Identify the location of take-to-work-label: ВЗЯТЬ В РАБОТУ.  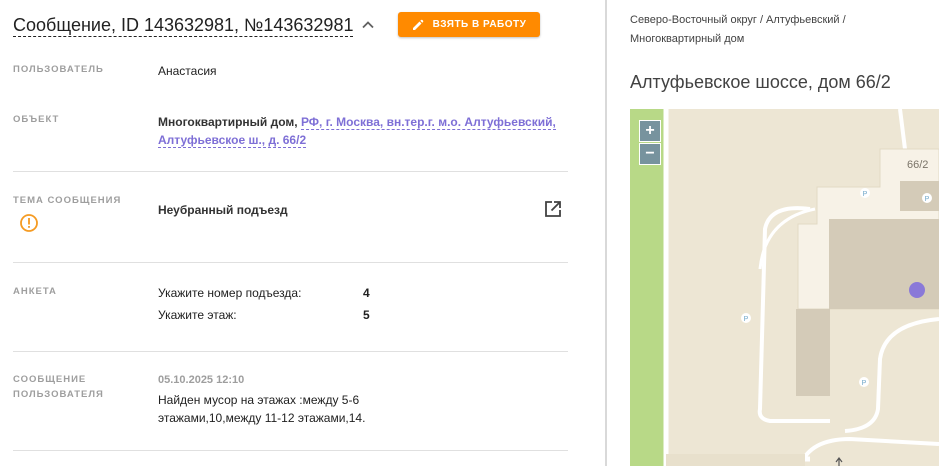
(479, 24).